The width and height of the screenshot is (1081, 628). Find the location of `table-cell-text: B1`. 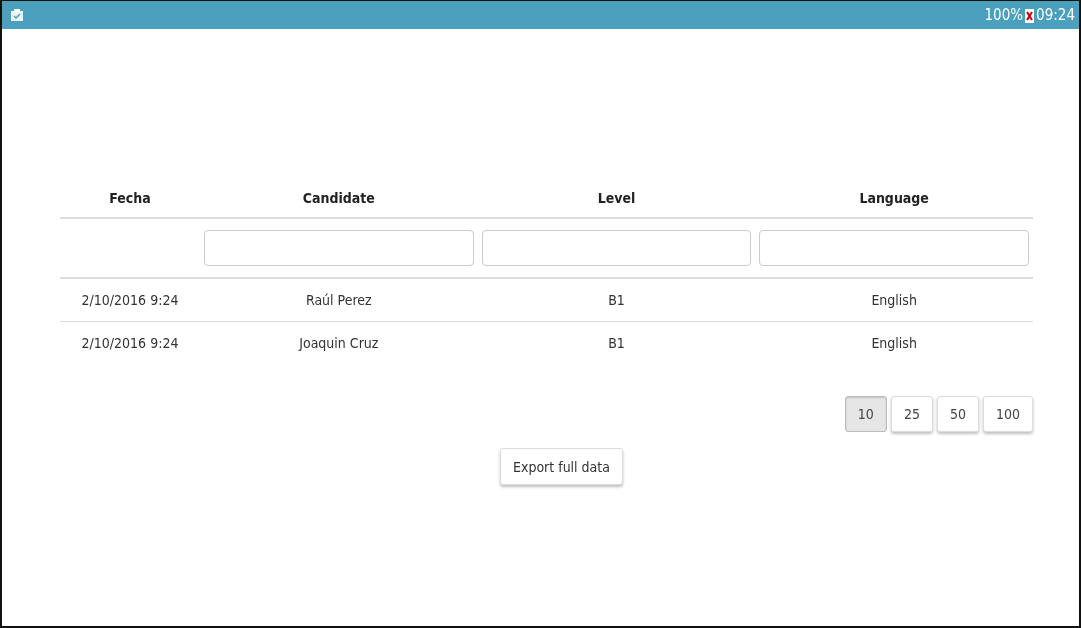

table-cell-text: B1 is located at coordinates (616, 343).